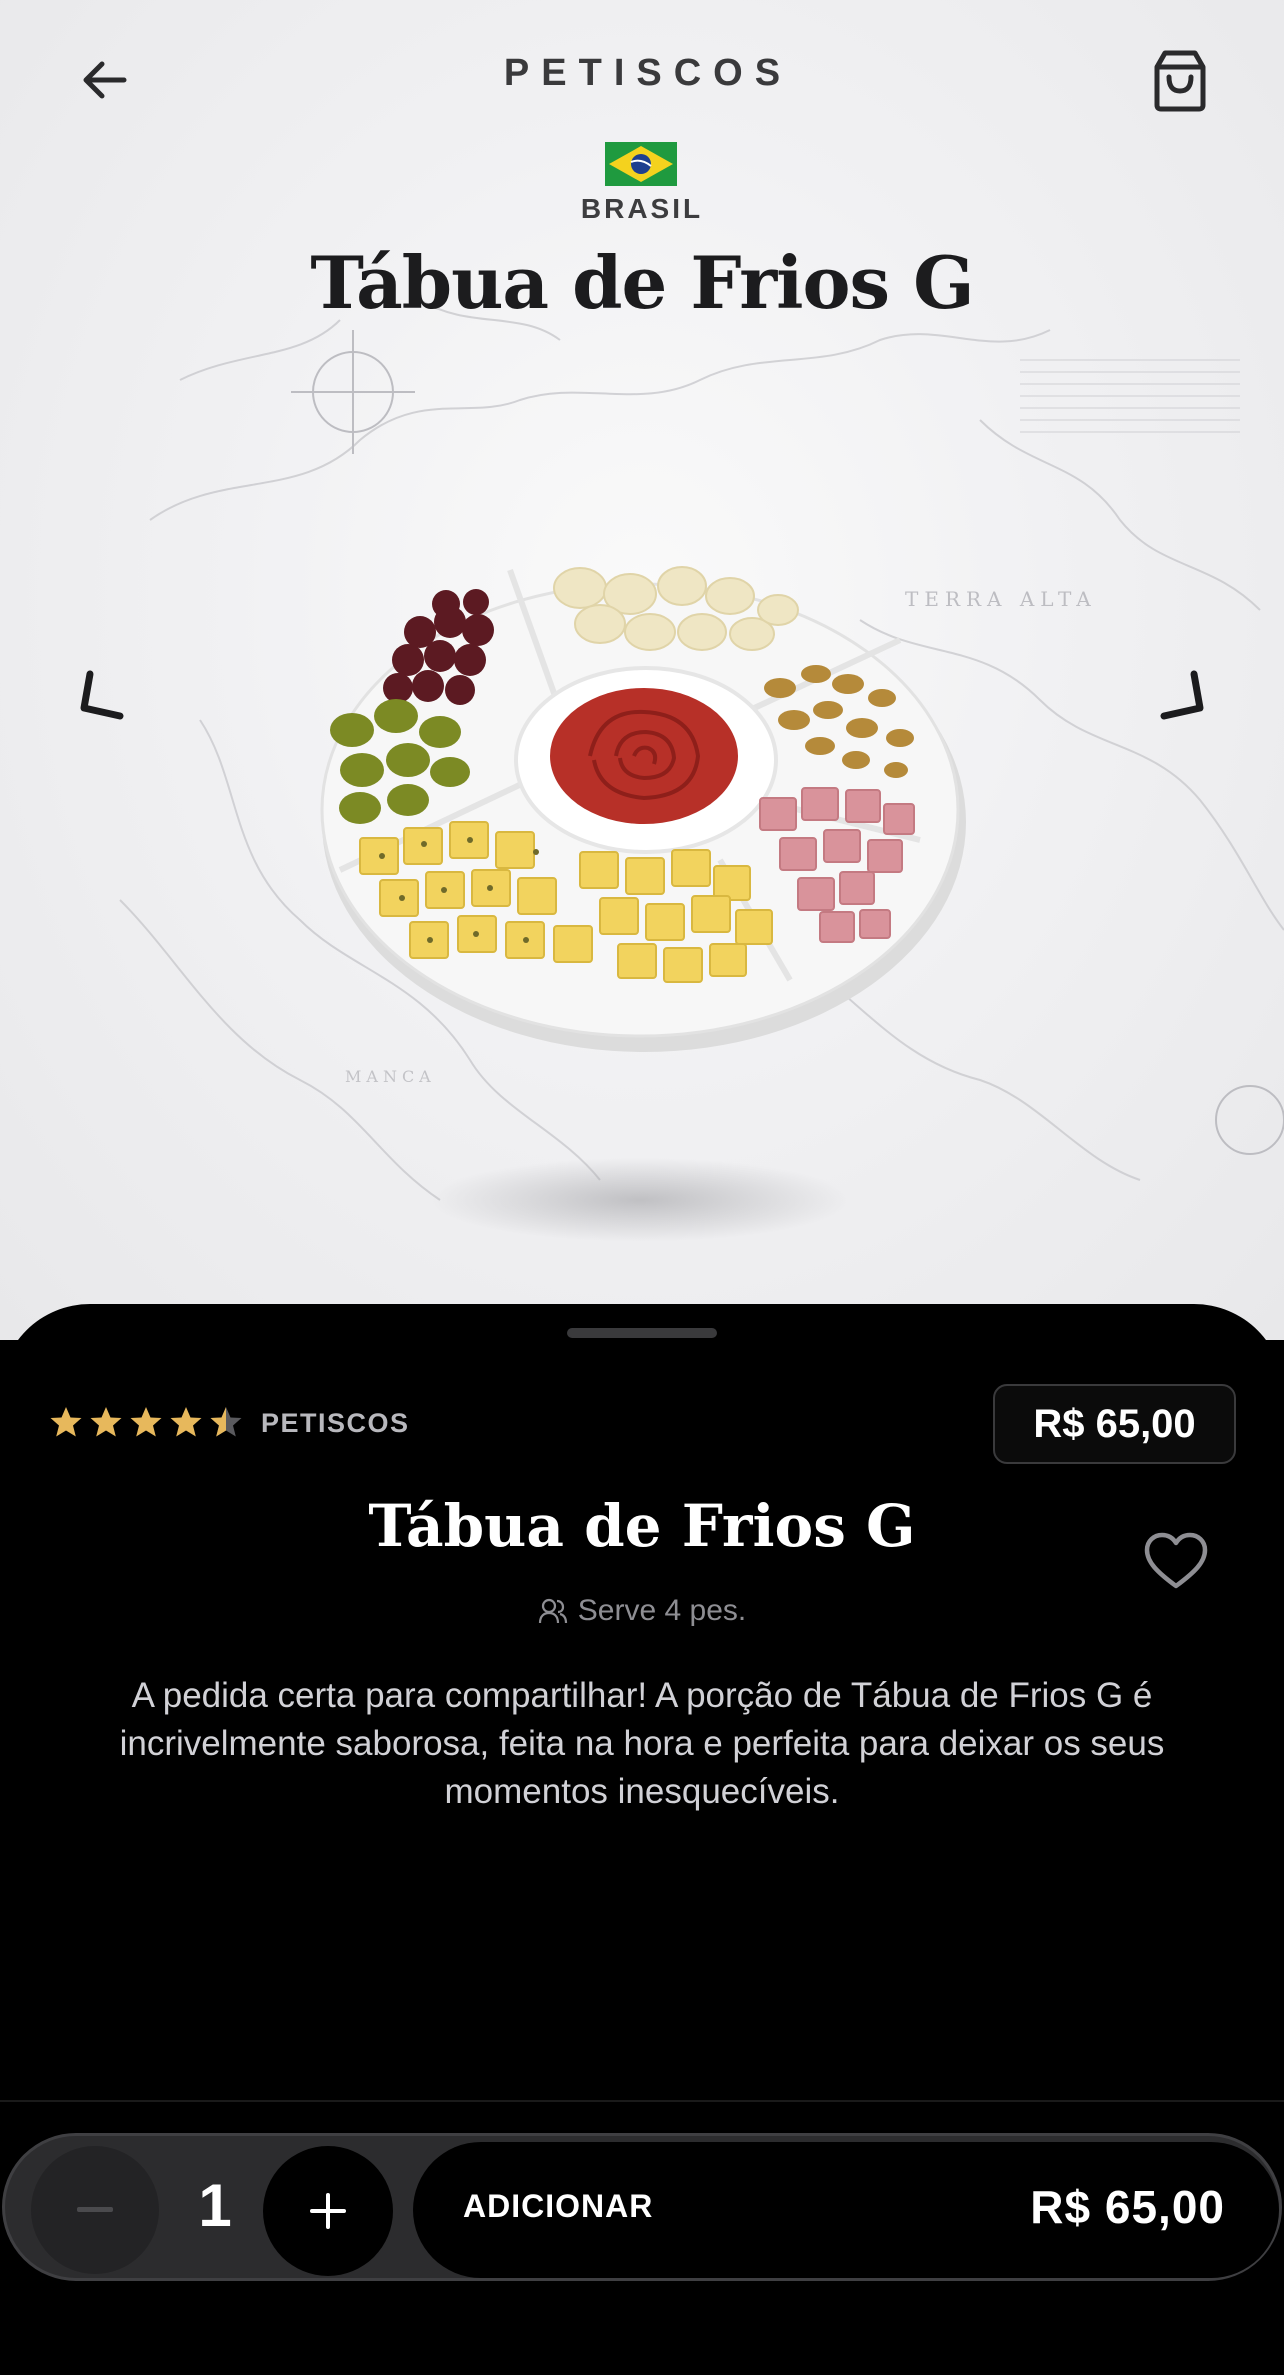 The height and width of the screenshot is (2375, 1284). I want to click on brazil-flag-icon, so click(641, 164).